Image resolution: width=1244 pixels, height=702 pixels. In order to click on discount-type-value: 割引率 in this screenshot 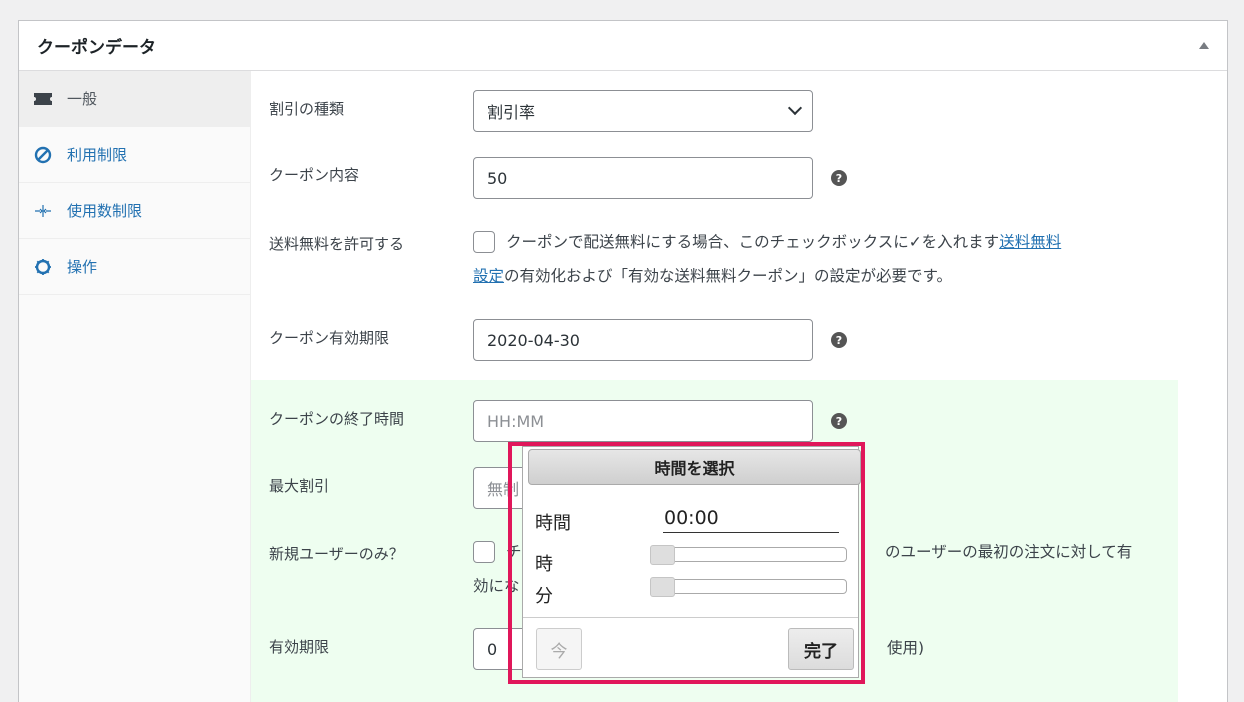, I will do `click(511, 112)`.